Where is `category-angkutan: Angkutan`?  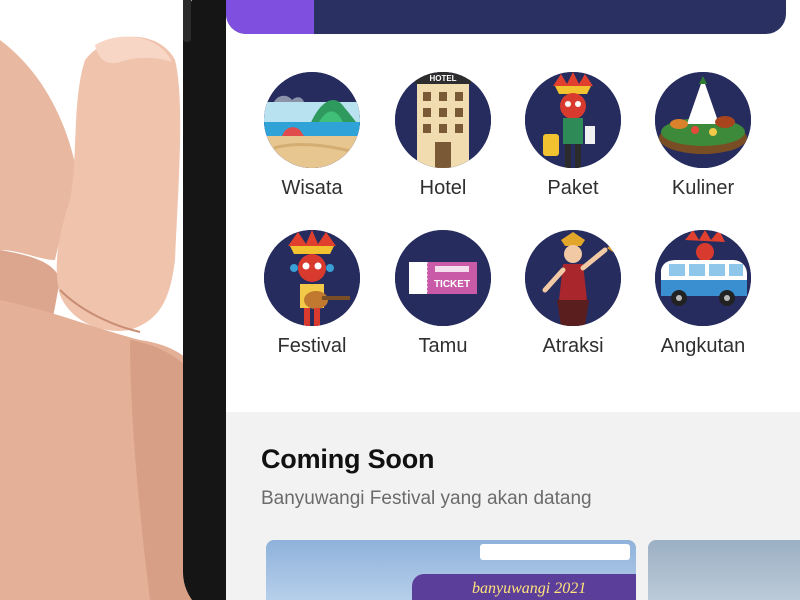 category-angkutan: Angkutan is located at coordinates (703, 293).